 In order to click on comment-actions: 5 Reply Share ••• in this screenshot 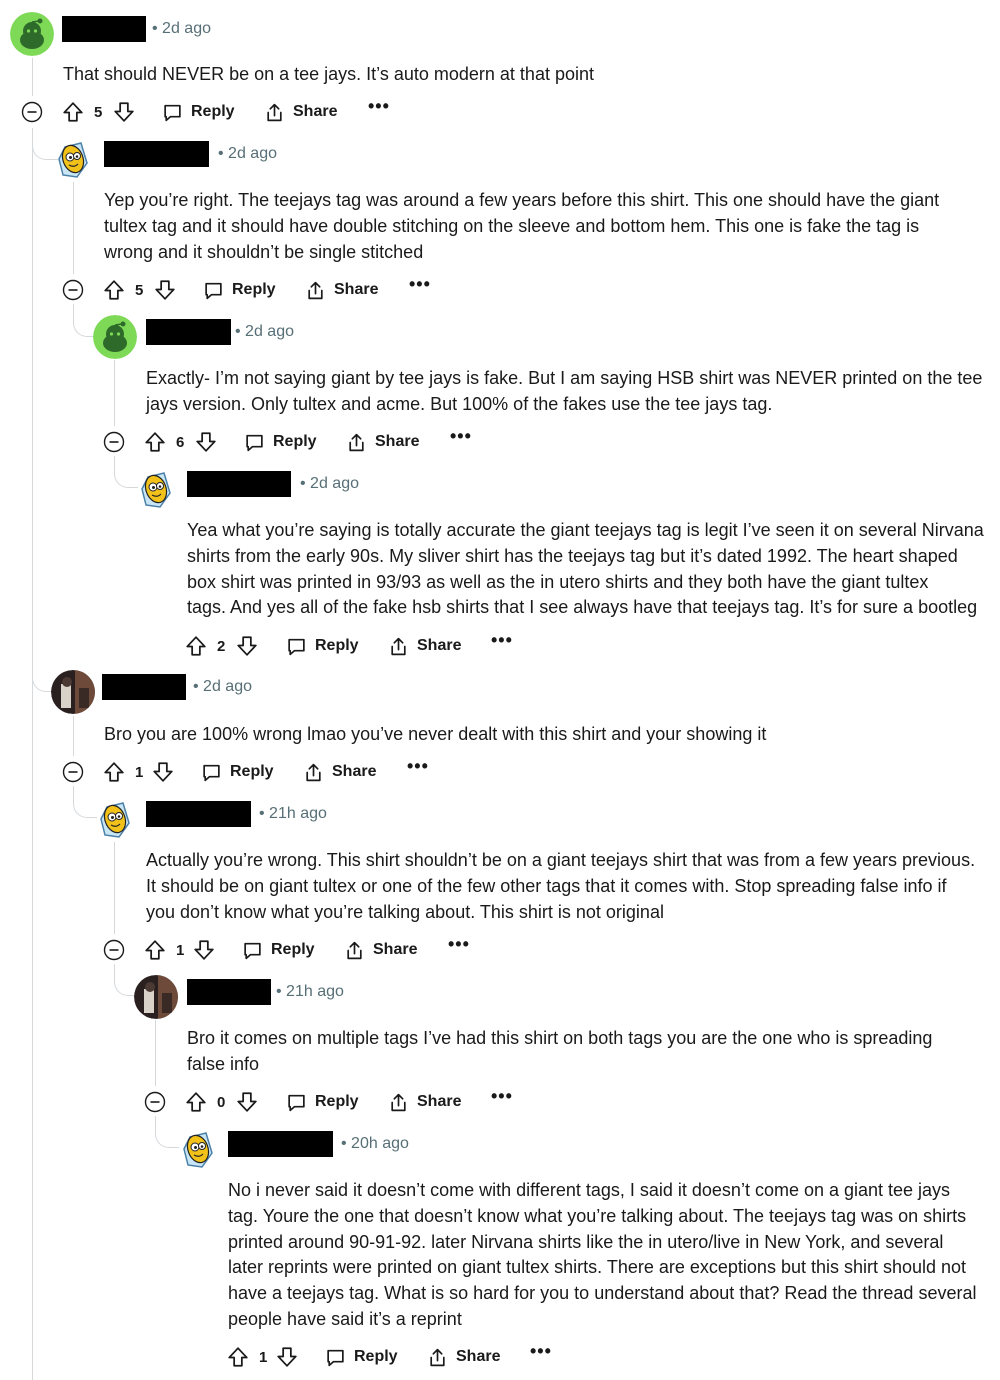, I will do `click(200, 112)`.